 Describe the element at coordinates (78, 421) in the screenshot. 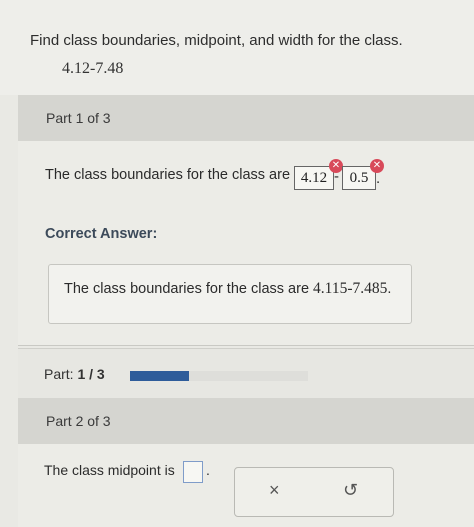

I see `part-2-title: Part 2 of 3` at that location.